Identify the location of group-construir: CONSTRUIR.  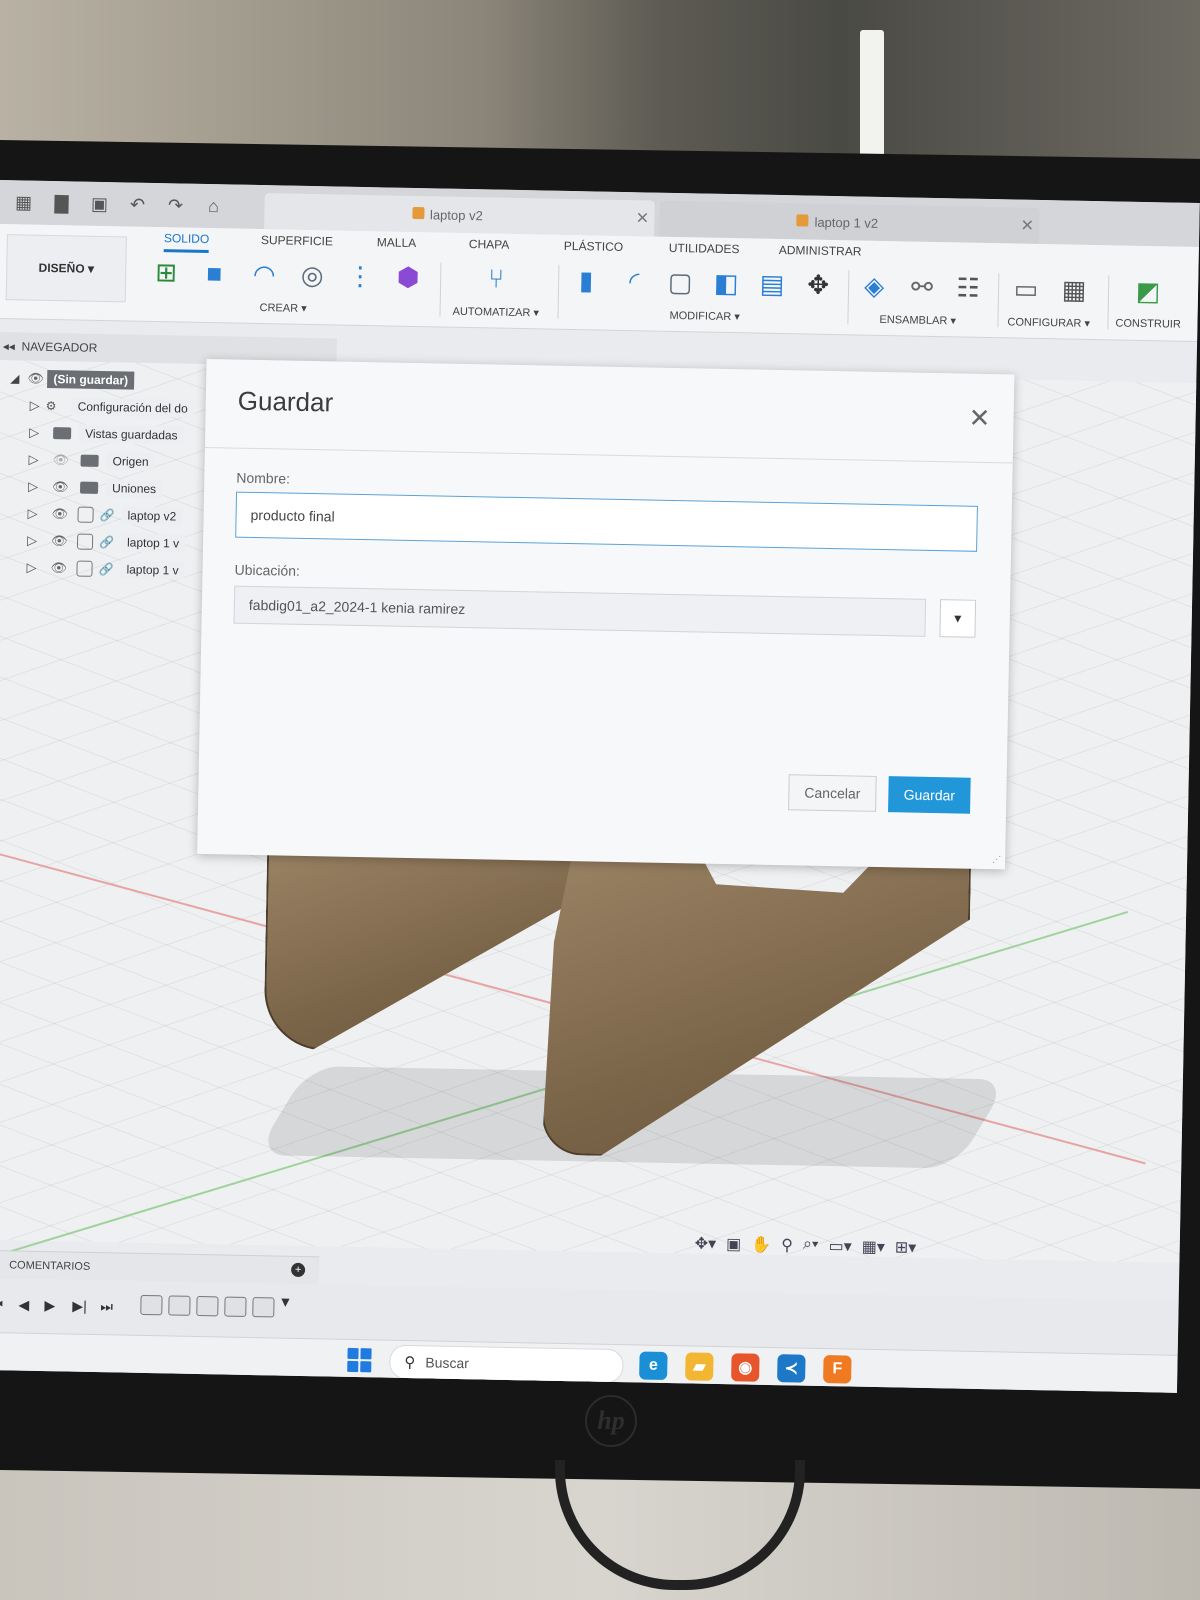
(1148, 323).